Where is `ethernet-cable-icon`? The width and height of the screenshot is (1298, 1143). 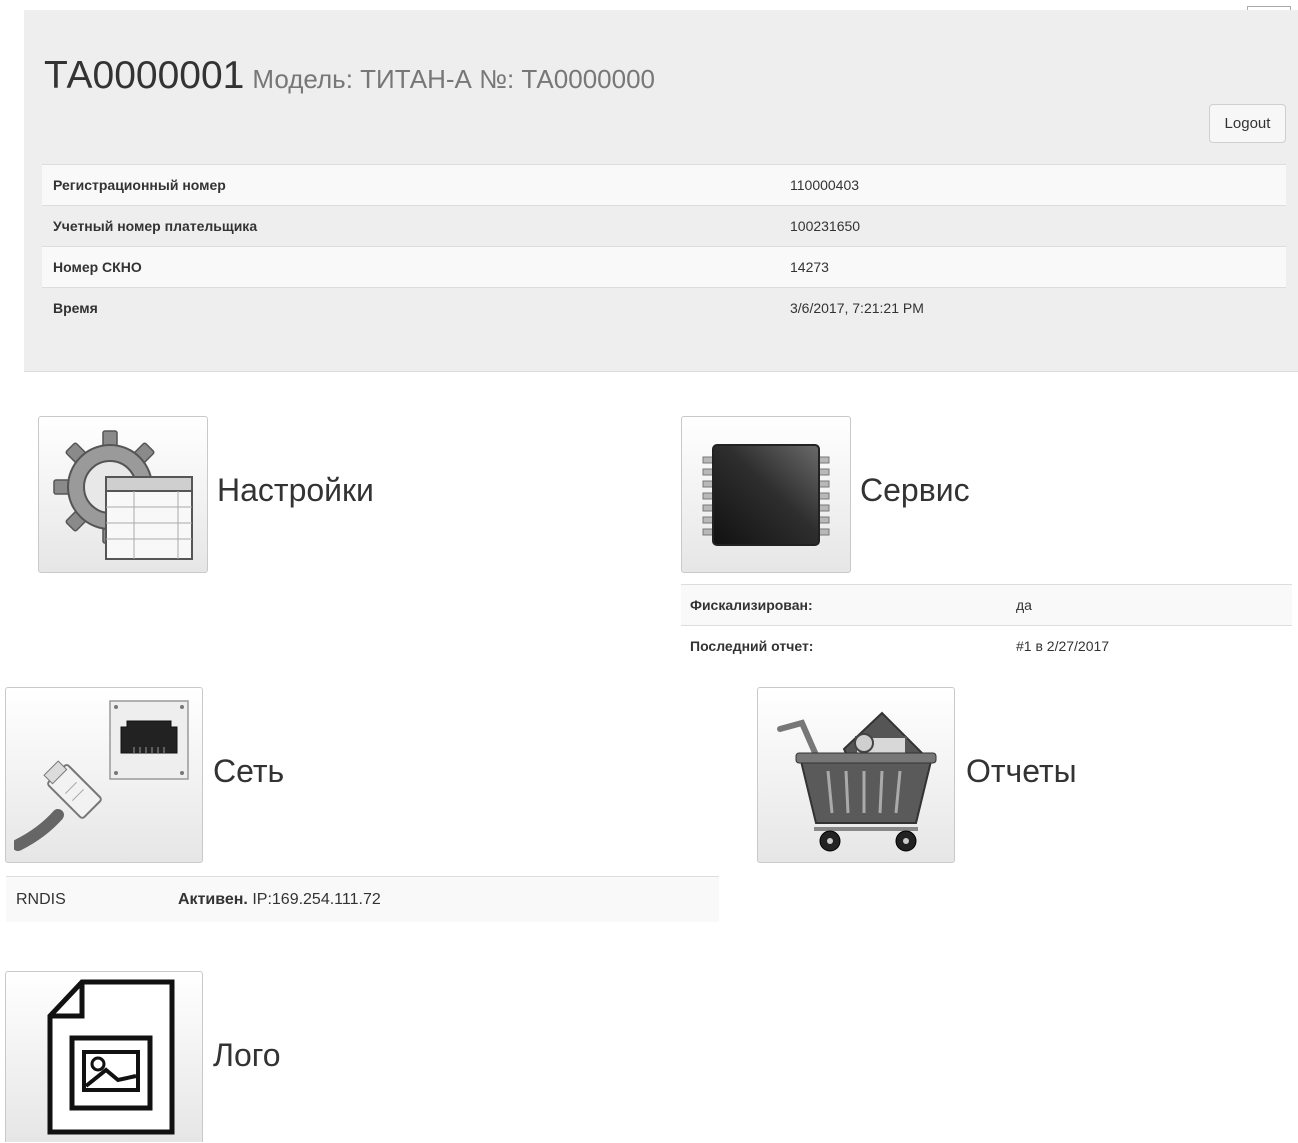 ethernet-cable-icon is located at coordinates (101, 775).